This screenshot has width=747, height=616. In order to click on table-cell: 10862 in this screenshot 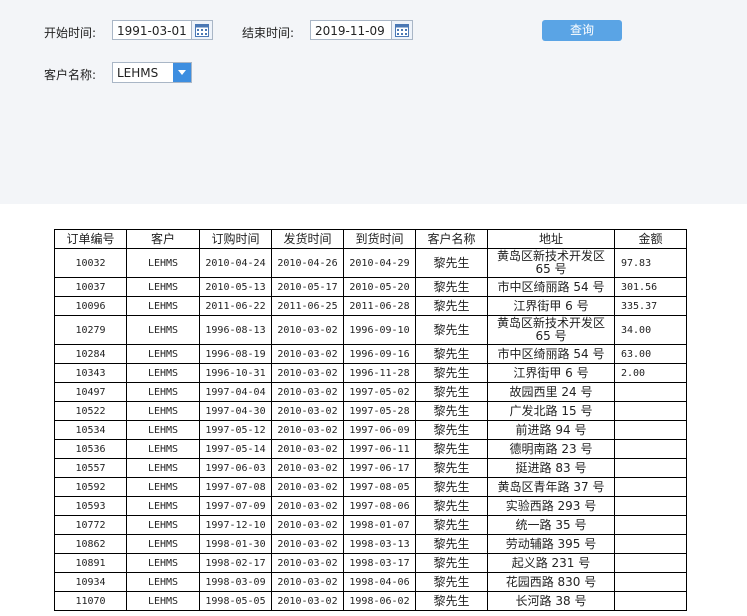, I will do `click(90, 544)`.